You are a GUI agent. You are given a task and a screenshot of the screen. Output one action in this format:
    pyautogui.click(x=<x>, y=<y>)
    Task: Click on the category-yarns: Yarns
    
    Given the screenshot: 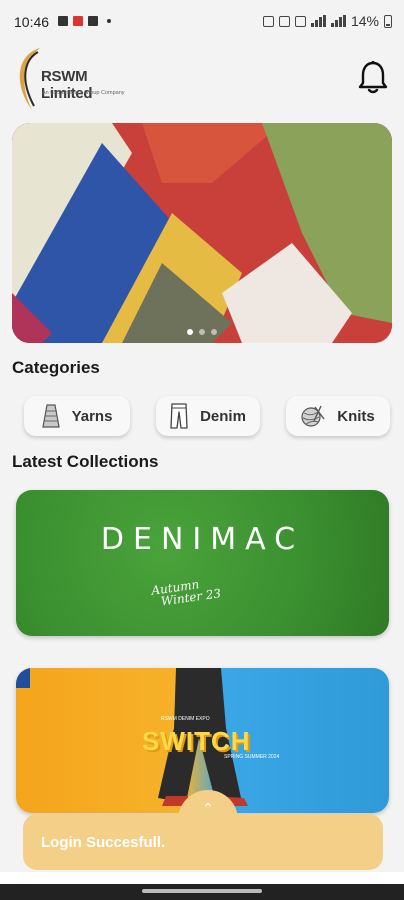 What is the action you would take?
    pyautogui.click(x=77, y=416)
    